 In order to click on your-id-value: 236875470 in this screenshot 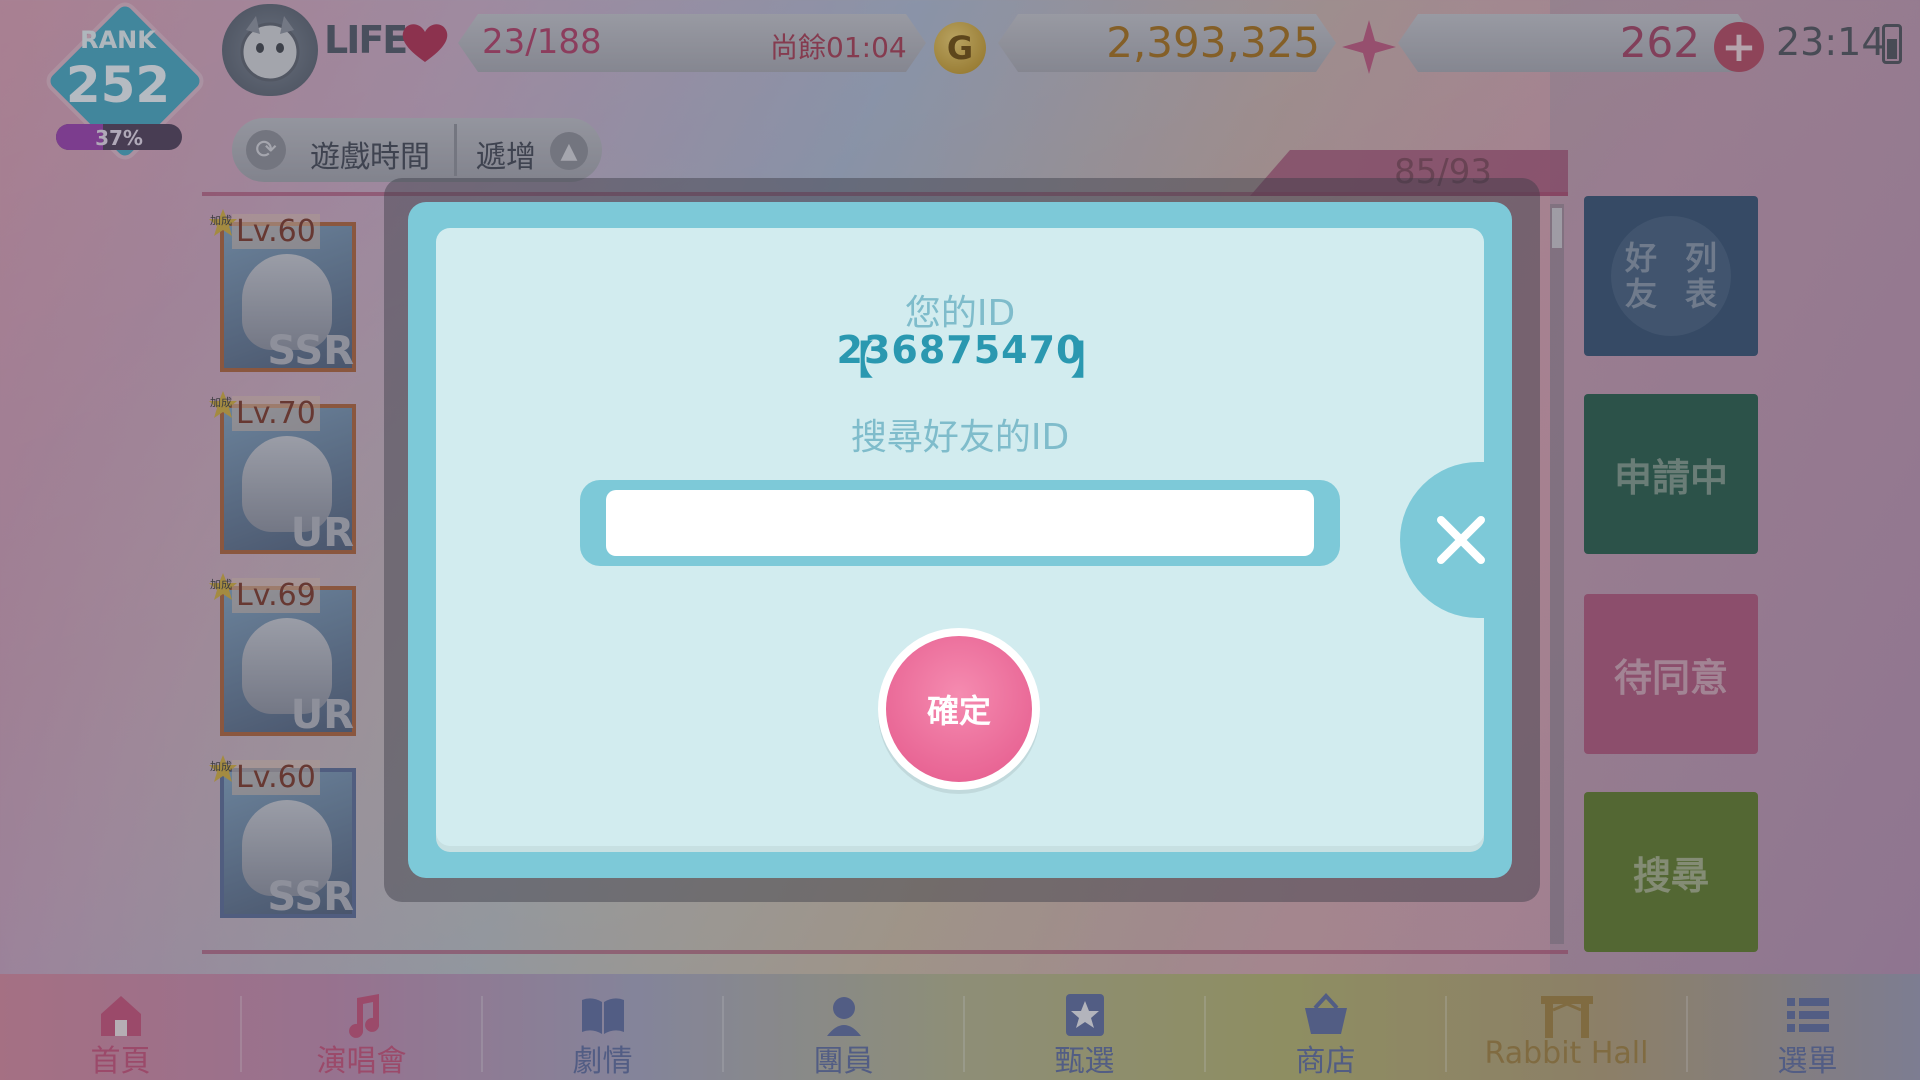, I will do `click(960, 350)`.